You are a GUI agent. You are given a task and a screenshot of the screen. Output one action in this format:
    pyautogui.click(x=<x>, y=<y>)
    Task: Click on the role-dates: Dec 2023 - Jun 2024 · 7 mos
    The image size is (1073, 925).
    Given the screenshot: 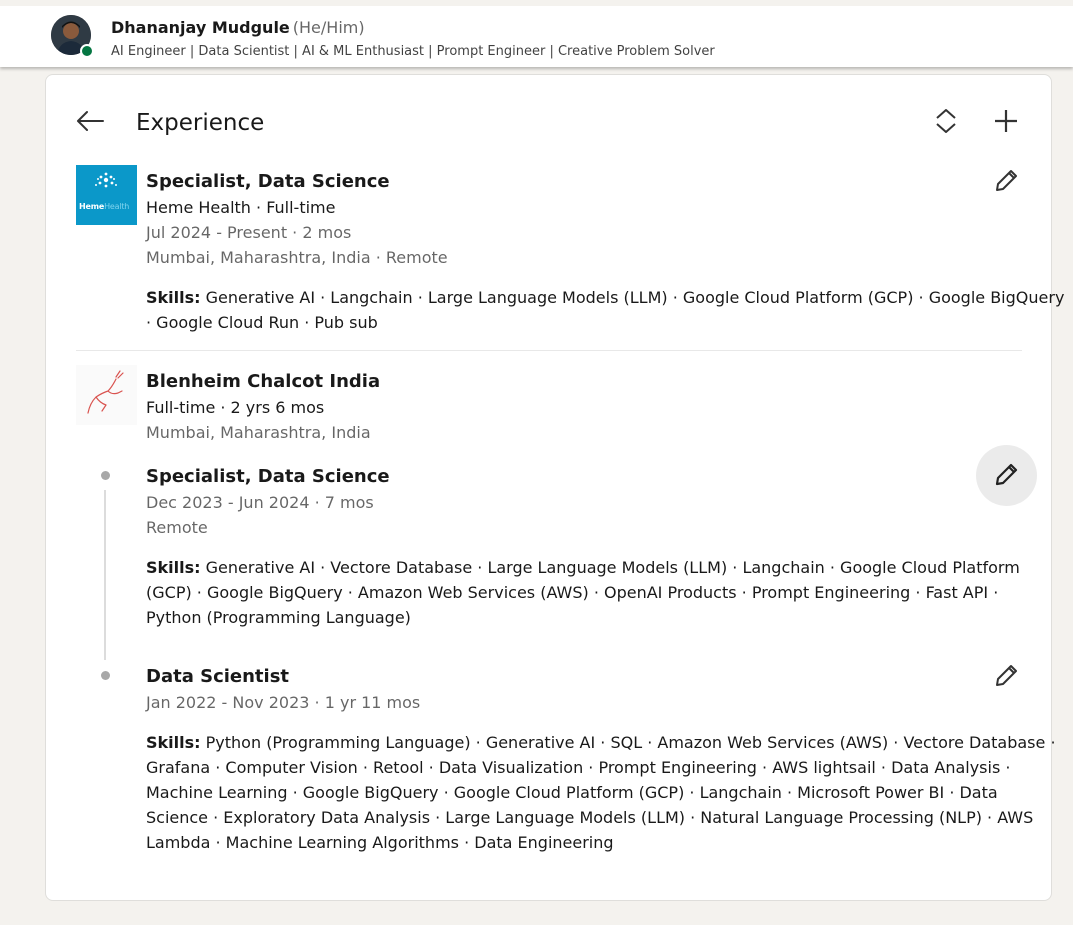 What is the action you would take?
    pyautogui.click(x=260, y=502)
    